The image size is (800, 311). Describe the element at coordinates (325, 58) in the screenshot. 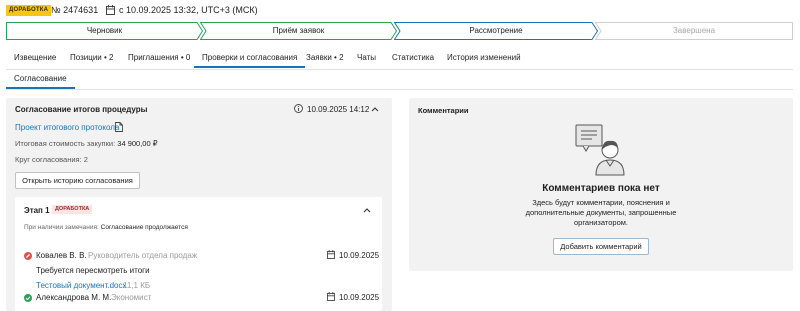

I see `tab-applications: Заявки • 2` at that location.